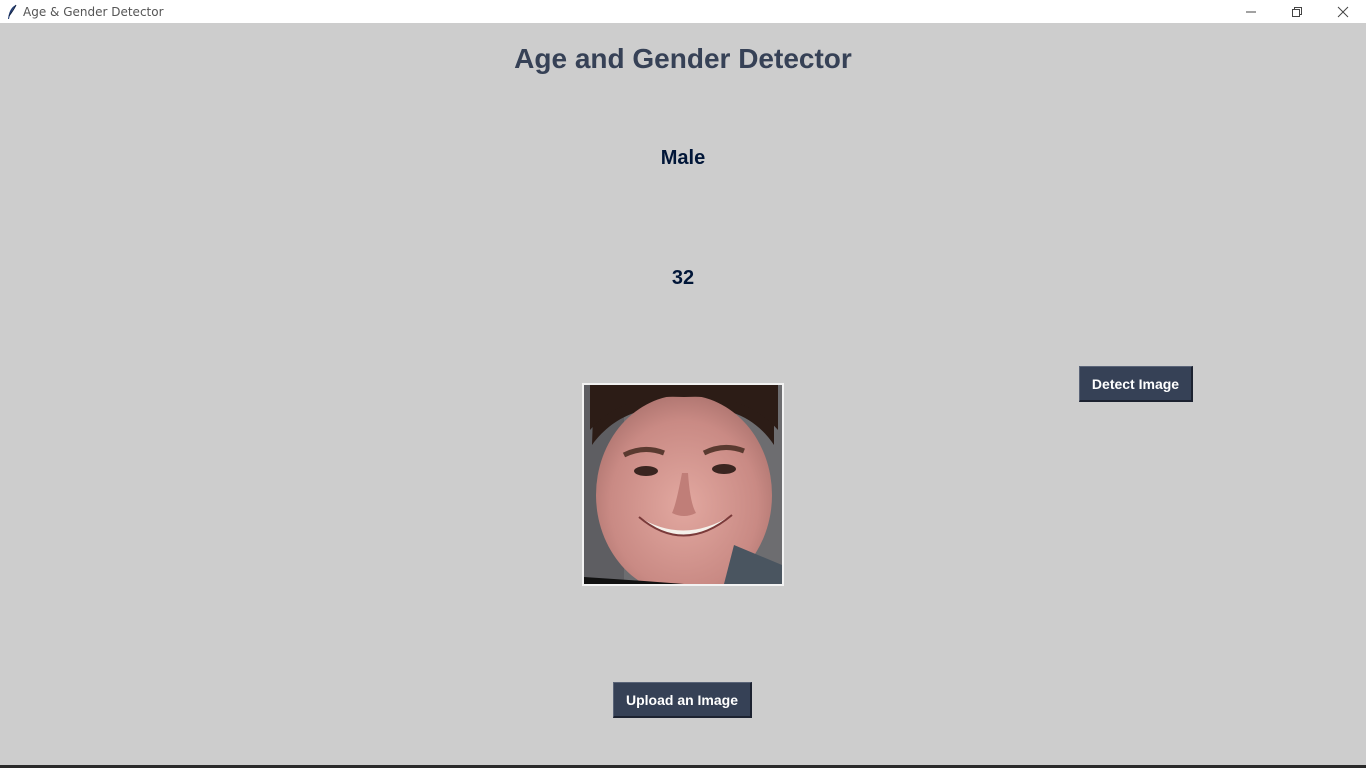 The width and height of the screenshot is (1366, 768). What do you see at coordinates (683, 58) in the screenshot?
I see `page-title: Age and Gender Detector` at bounding box center [683, 58].